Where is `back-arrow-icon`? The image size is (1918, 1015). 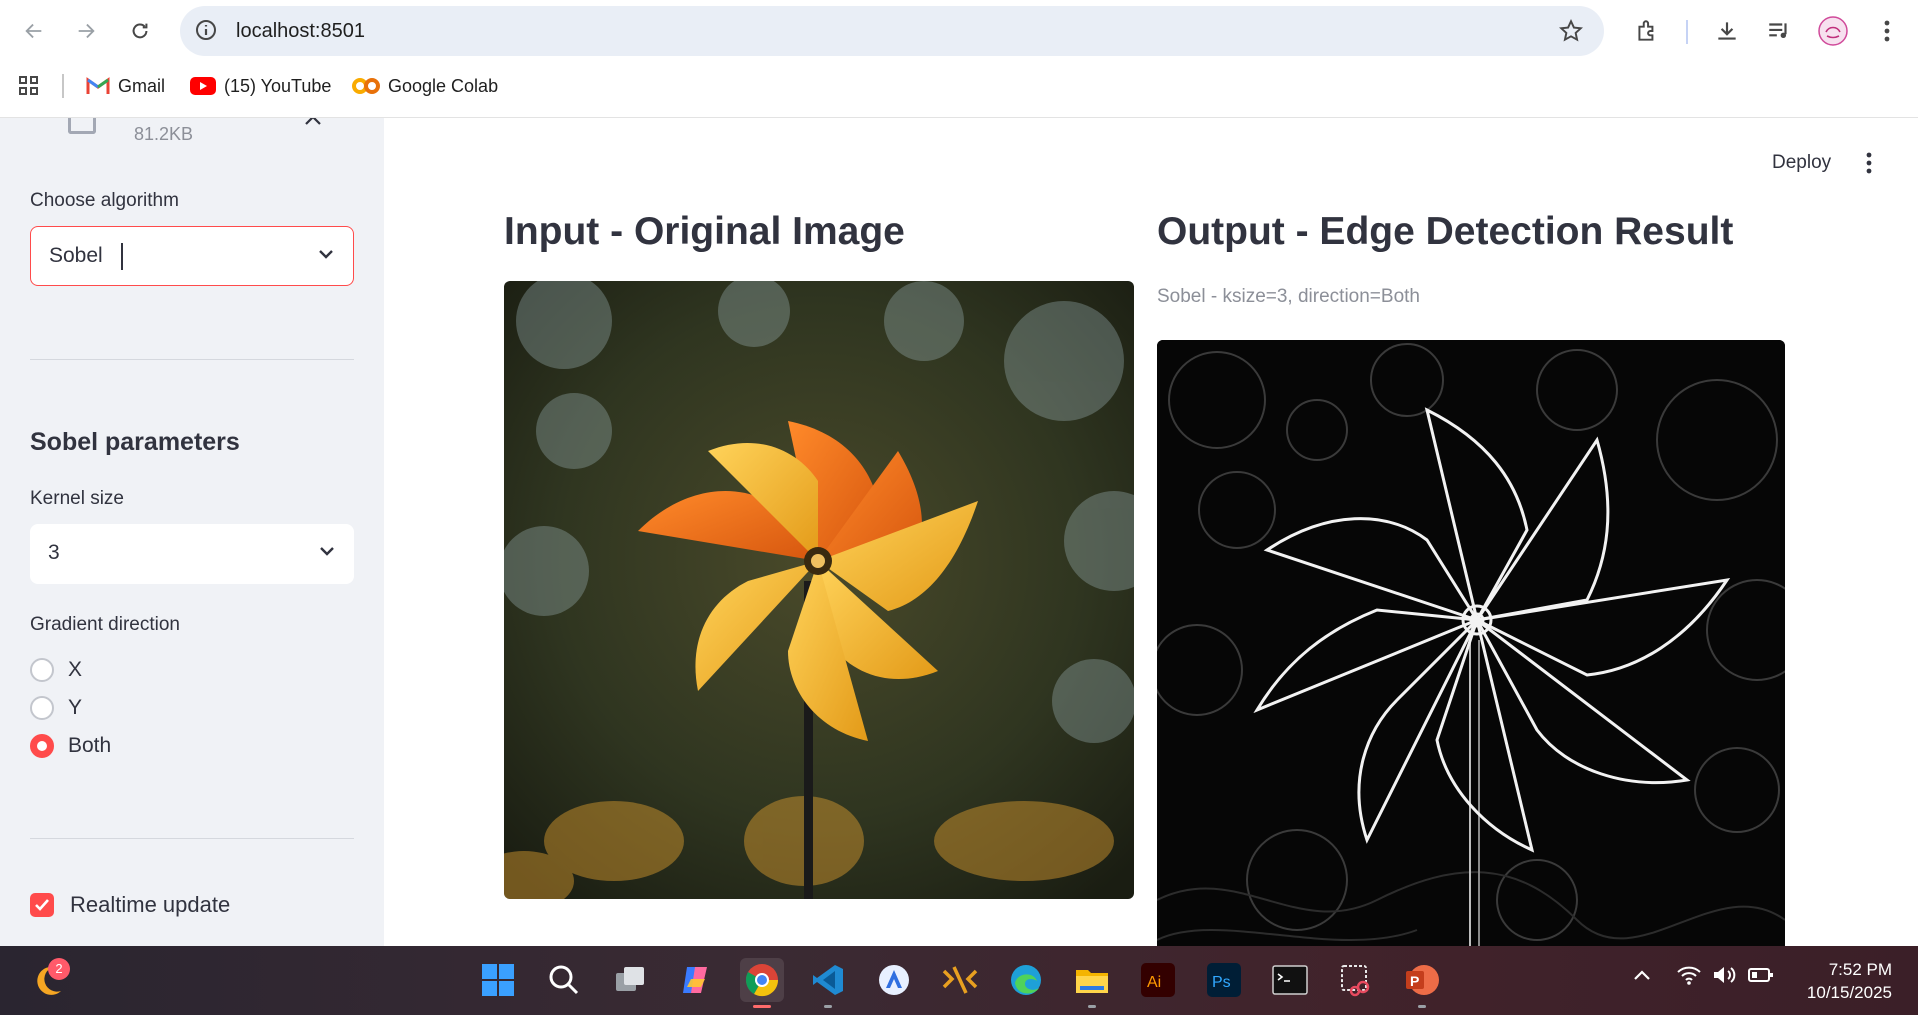
back-arrow-icon is located at coordinates (33, 31).